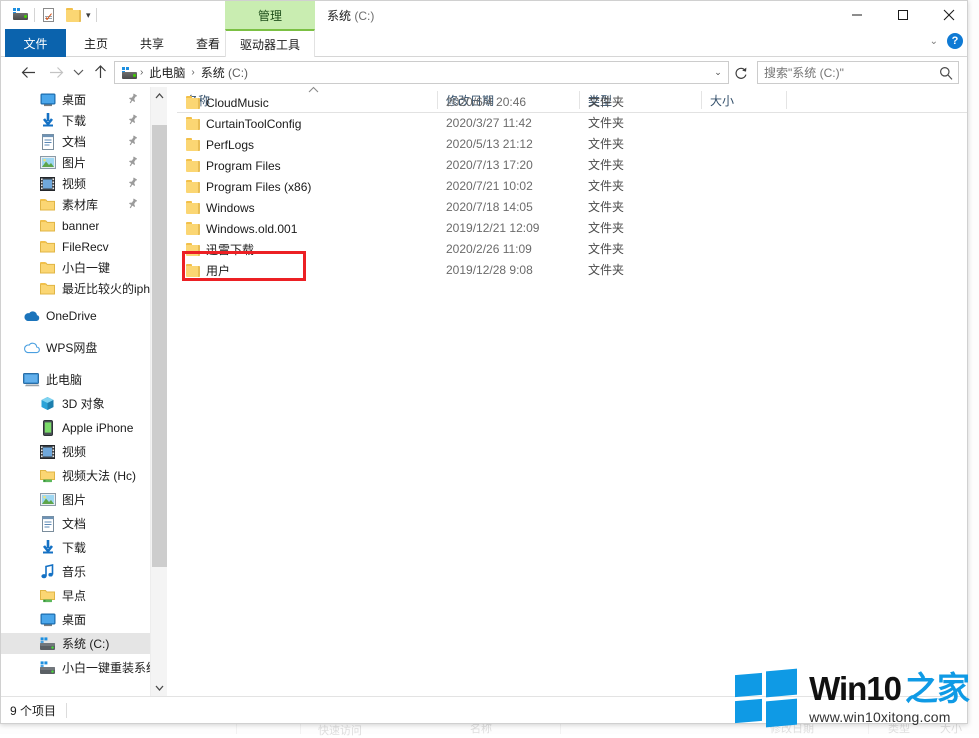  Describe the element at coordinates (606, 144) in the screenshot. I see `file-type-cell: 文件夹` at that location.